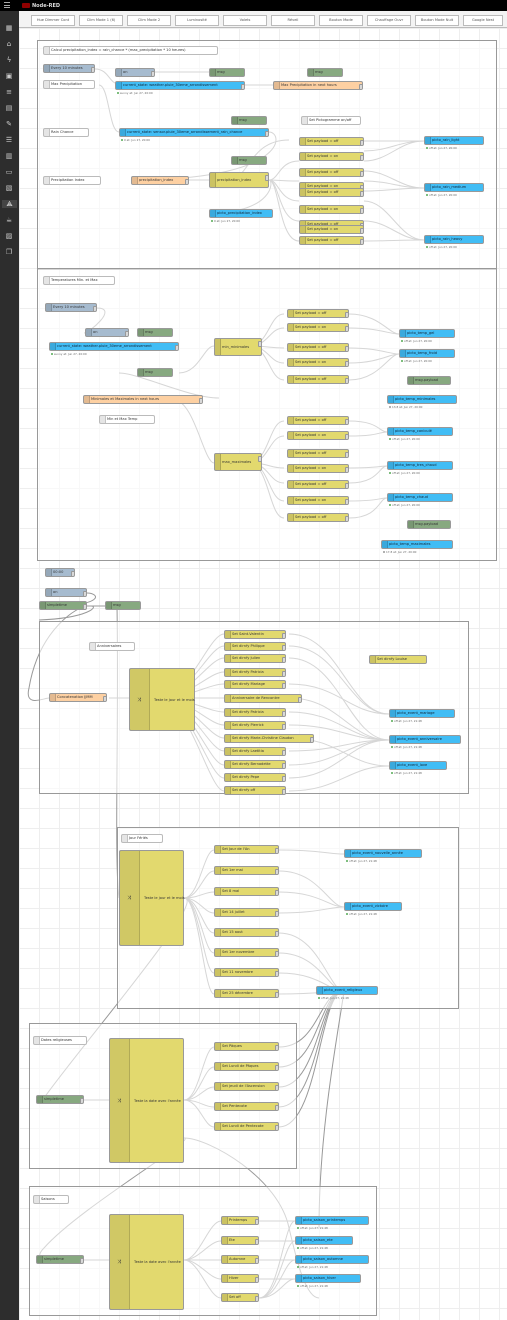 Image resolution: width=507 pixels, height=1320 pixels. What do you see at coordinates (238, 347) in the screenshot?
I see `switch-min-minimales: min_minimales` at bounding box center [238, 347].